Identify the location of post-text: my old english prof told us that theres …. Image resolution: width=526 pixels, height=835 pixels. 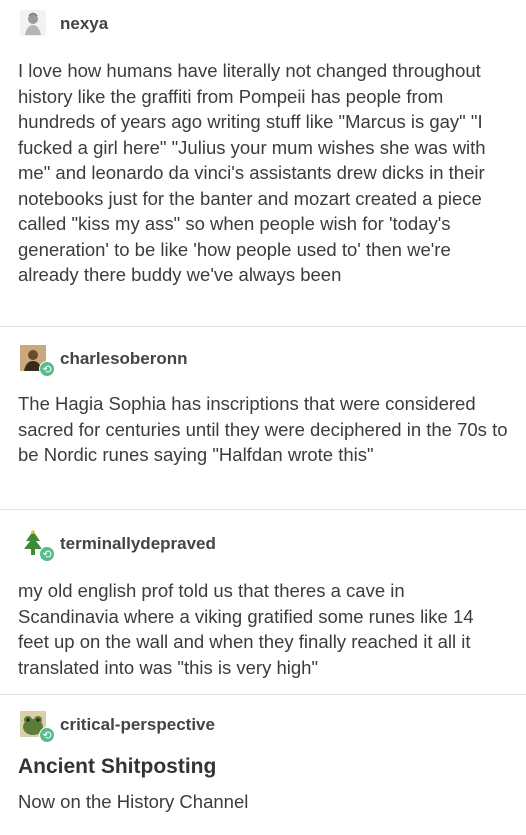
(246, 629).